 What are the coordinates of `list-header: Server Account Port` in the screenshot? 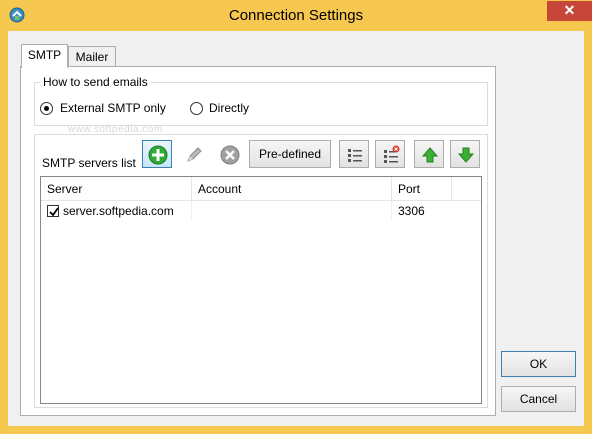 It's located at (261, 189).